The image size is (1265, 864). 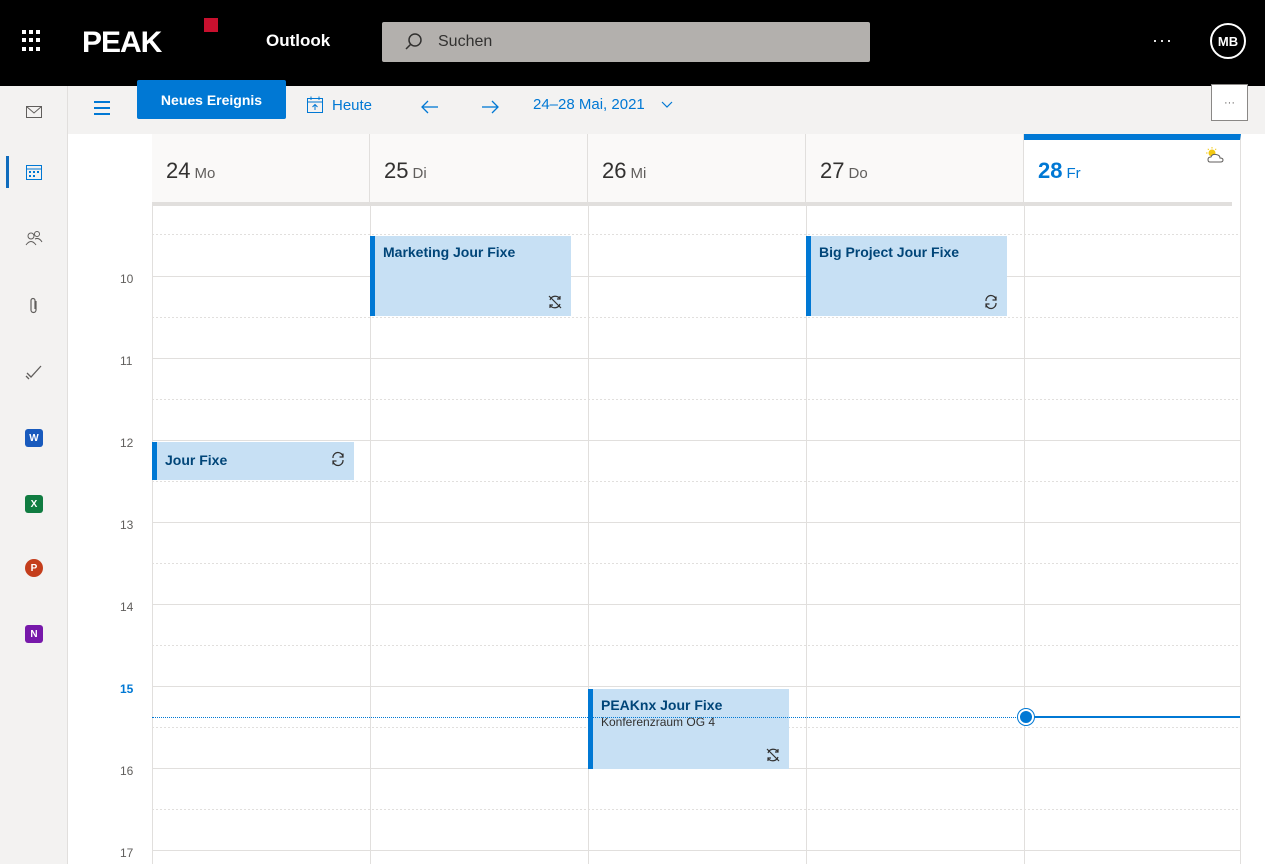 What do you see at coordinates (1132, 170) in the screenshot?
I see `day-header-fr: 28 Fr` at bounding box center [1132, 170].